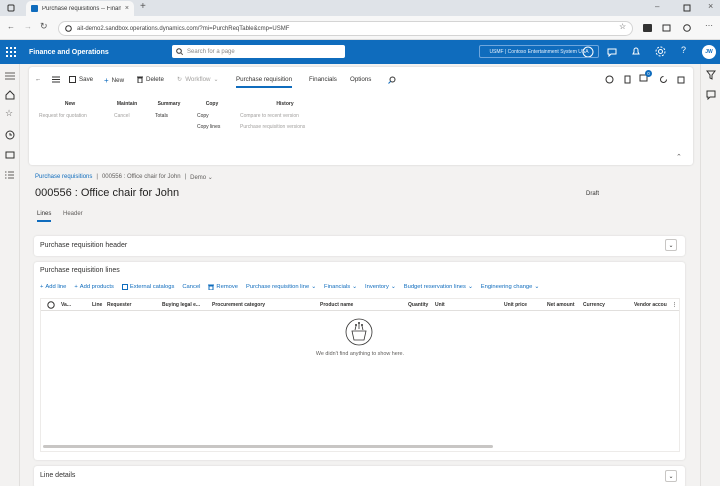 The width and height of the screenshot is (720, 486). What do you see at coordinates (10, 95) in the screenshot?
I see `home-icon` at bounding box center [10, 95].